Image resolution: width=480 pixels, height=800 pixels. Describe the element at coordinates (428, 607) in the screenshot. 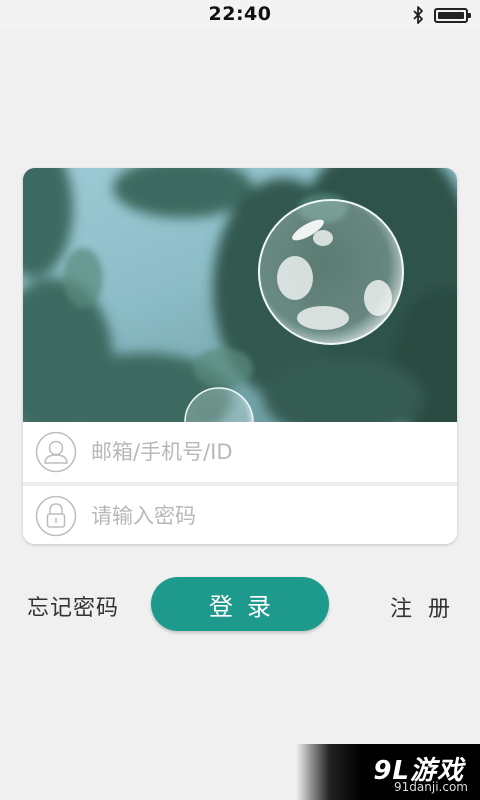

I see `register-link: 注册` at that location.